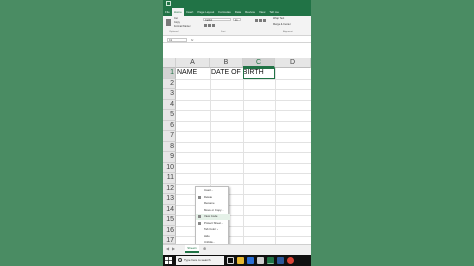 This screenshot has width=474, height=266. I want to click on formula-bar: C1 fx, so click(237, 40).